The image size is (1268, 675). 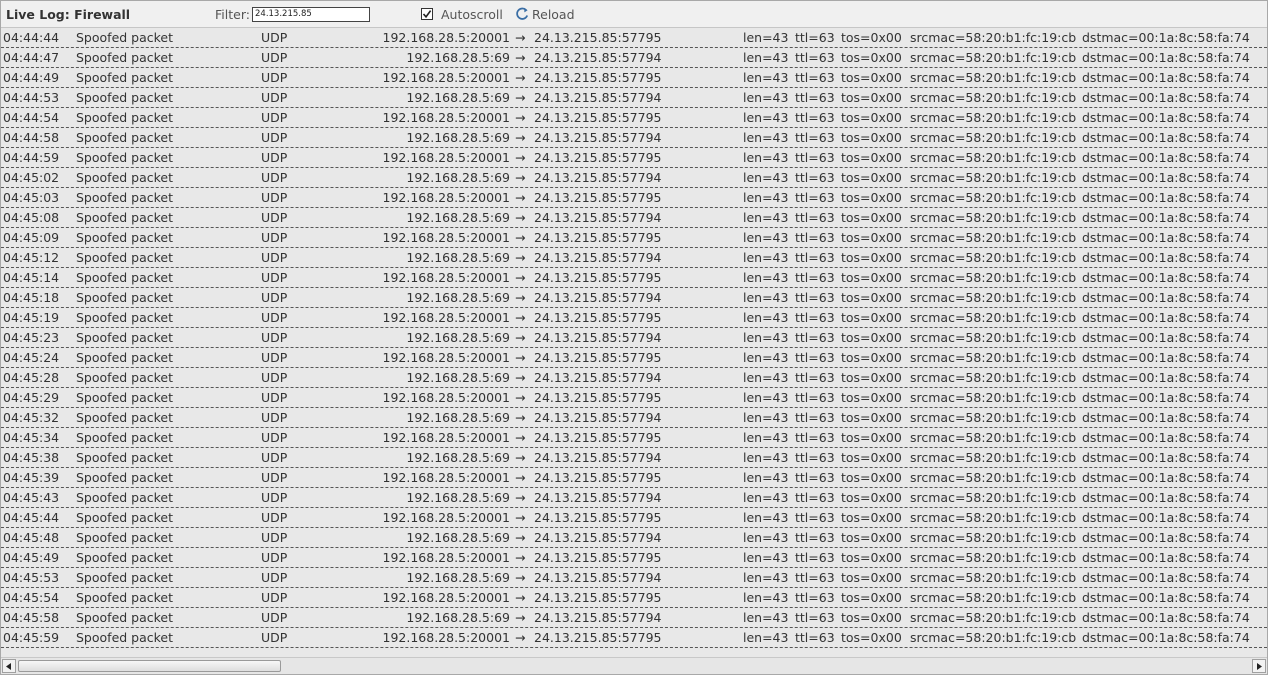 What do you see at coordinates (9, 666) in the screenshot?
I see `scroll-left-button` at bounding box center [9, 666].